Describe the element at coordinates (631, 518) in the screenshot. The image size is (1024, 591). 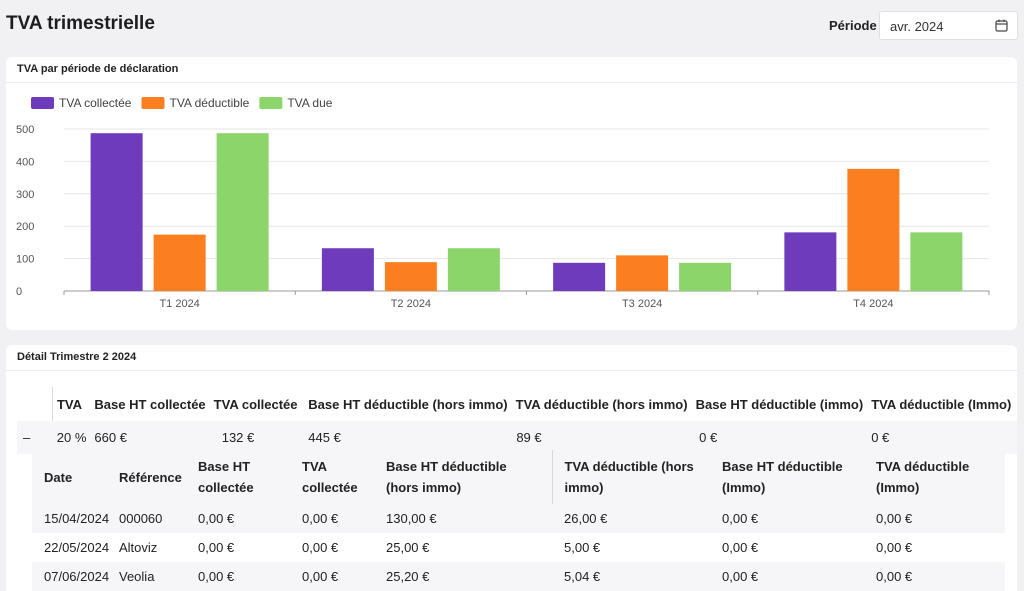
I see `cell-tva-deductible-hors-immo: 26,00 €` at that location.